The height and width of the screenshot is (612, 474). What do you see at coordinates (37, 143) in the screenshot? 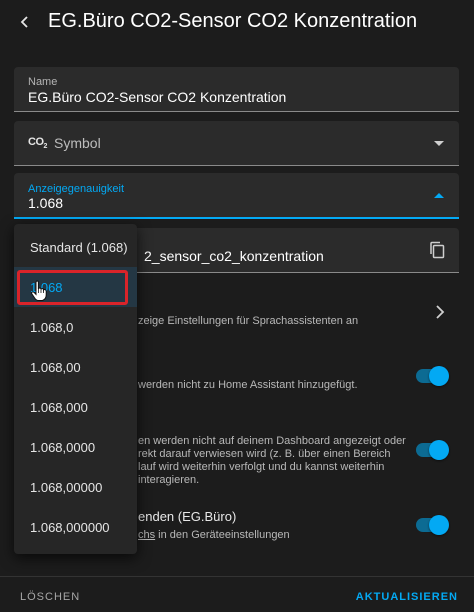
I see `co2-icon: CO2` at bounding box center [37, 143].